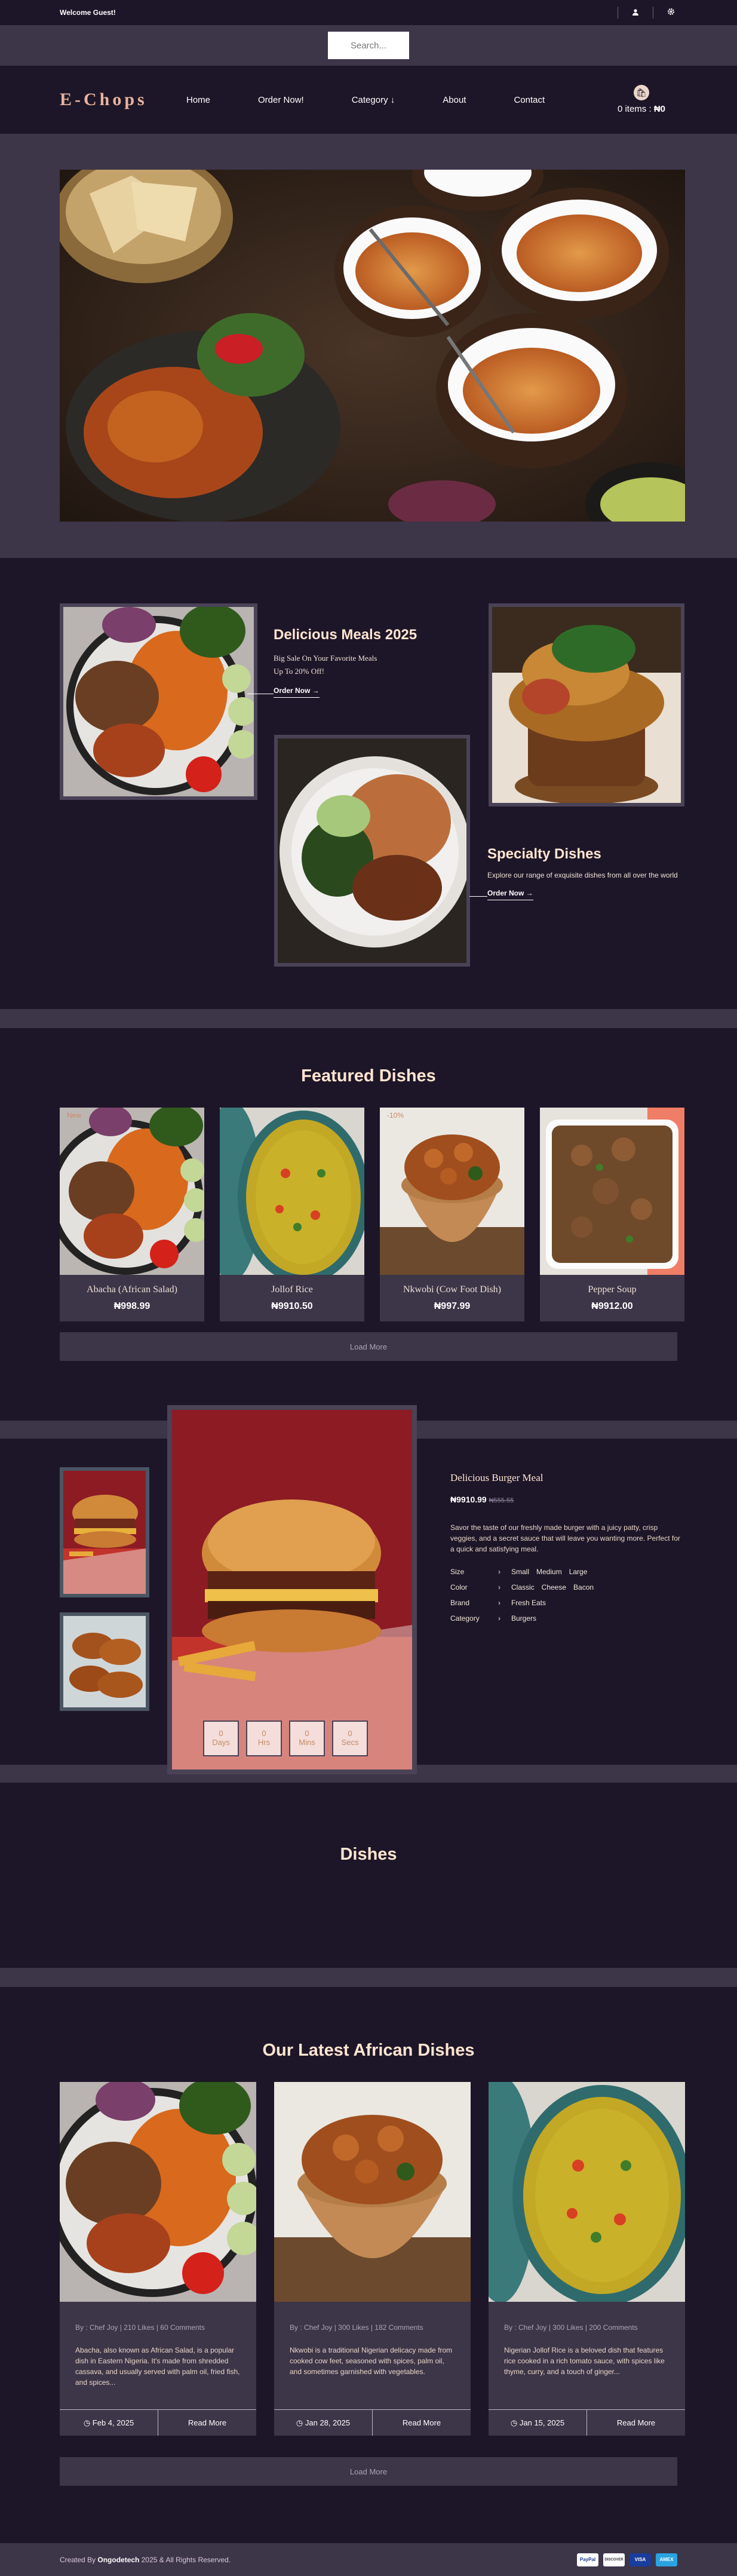 The image size is (737, 2576). Describe the element at coordinates (307, 1743) in the screenshot. I see `countdown-unit: Mins` at that location.